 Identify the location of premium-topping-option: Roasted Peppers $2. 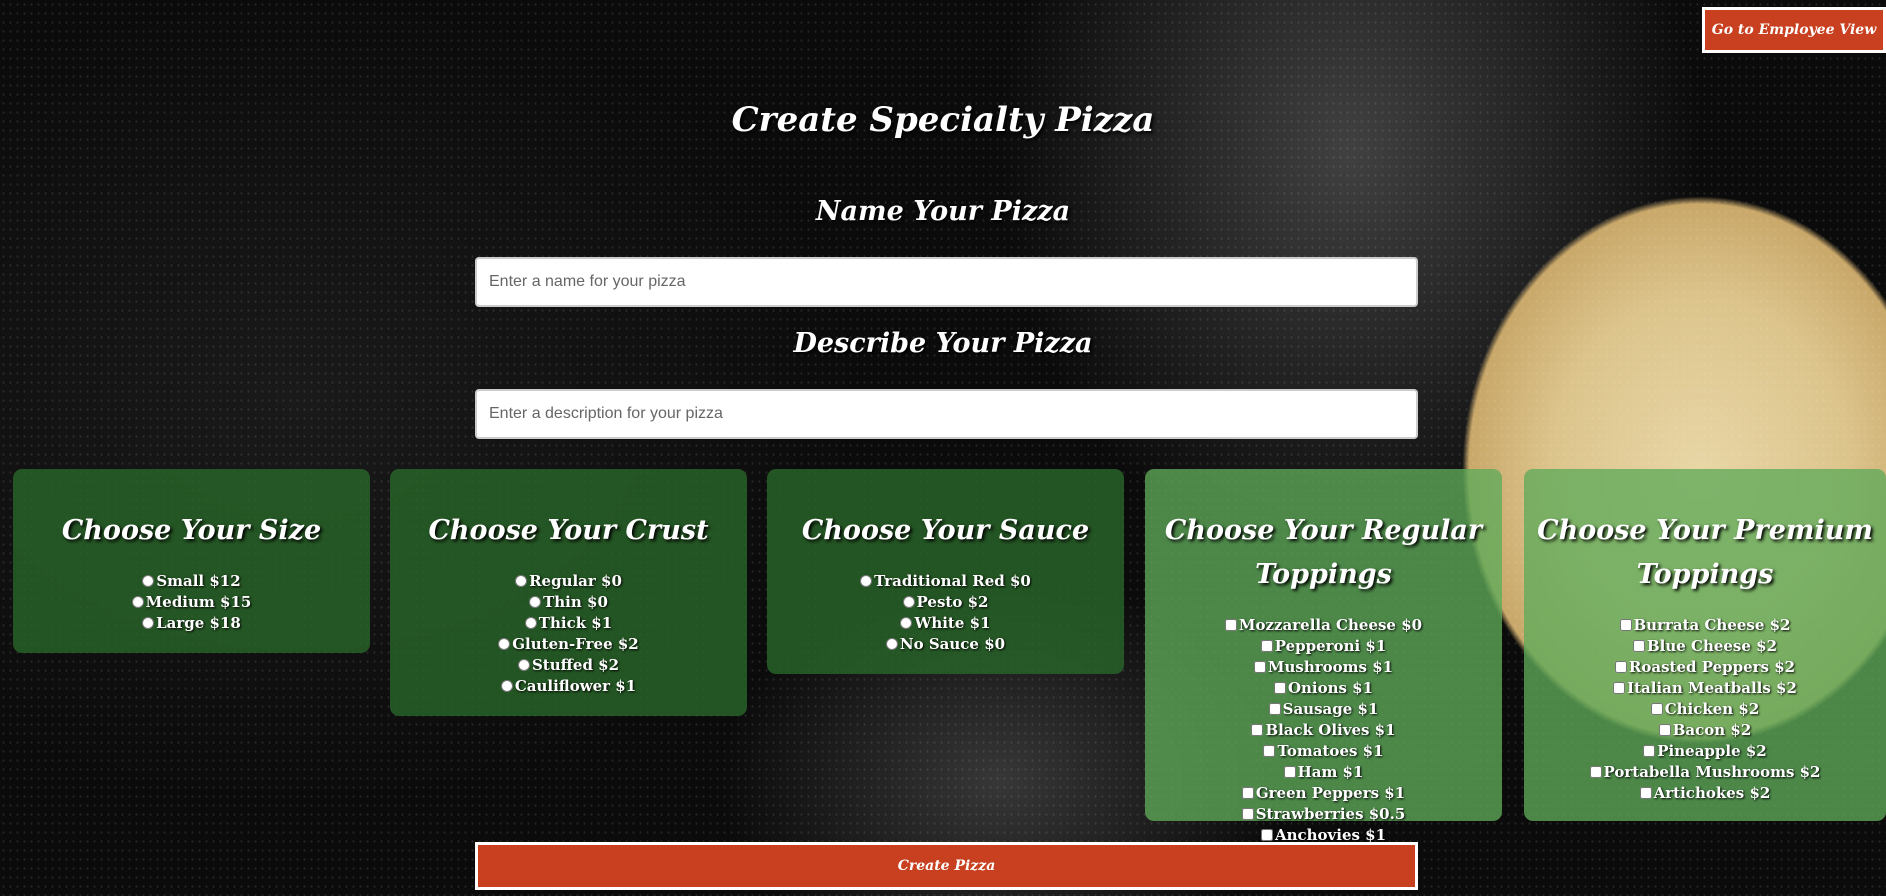
(1705, 667).